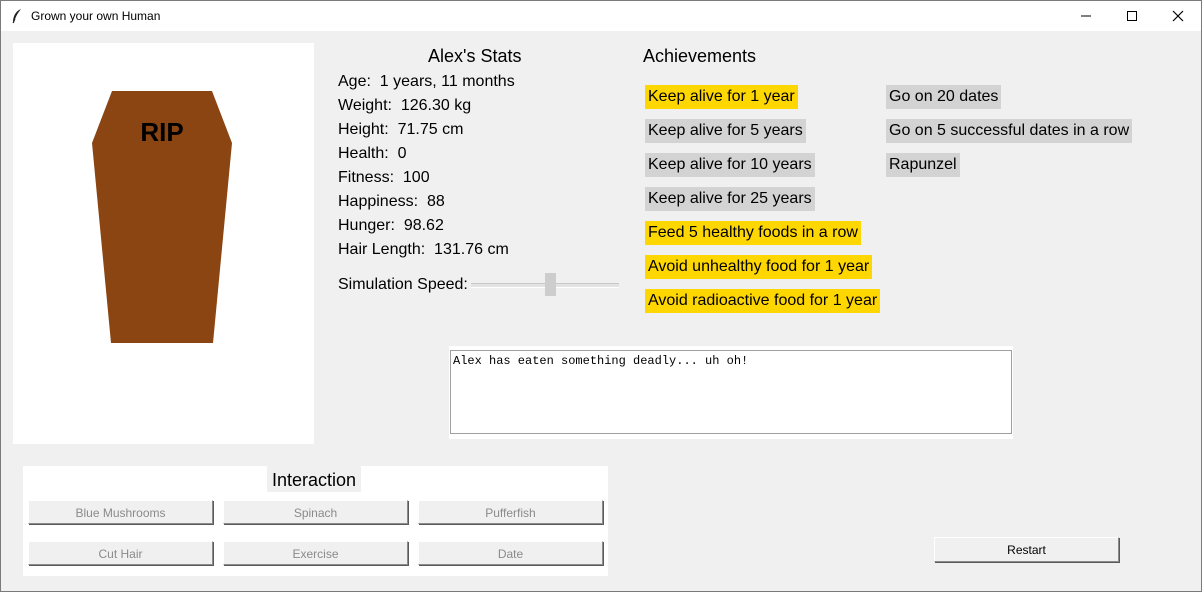 The width and height of the screenshot is (1202, 592). What do you see at coordinates (315, 553) in the screenshot?
I see `exercise-button: Exercise` at bounding box center [315, 553].